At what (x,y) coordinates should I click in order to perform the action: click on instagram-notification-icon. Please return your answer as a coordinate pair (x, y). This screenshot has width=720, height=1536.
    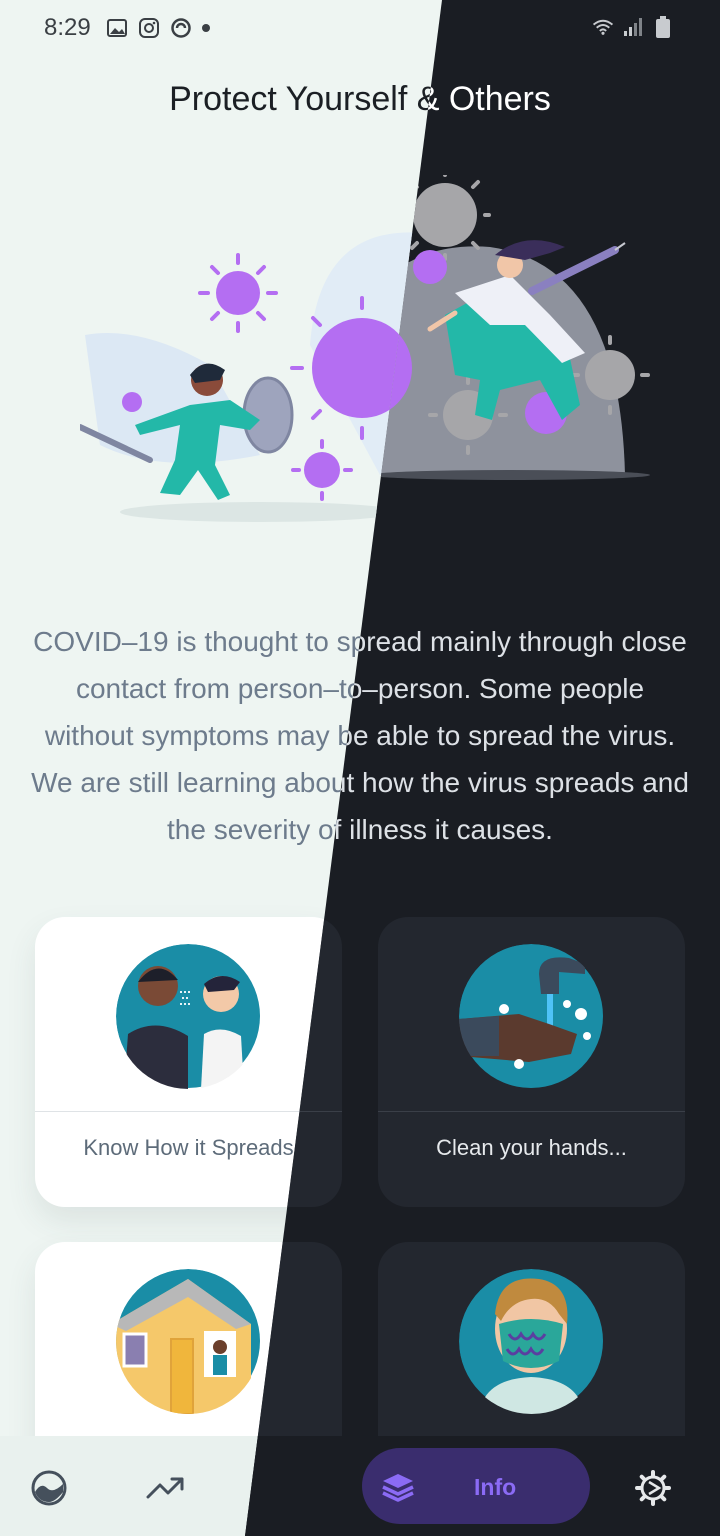
    Looking at the image, I should click on (149, 28).